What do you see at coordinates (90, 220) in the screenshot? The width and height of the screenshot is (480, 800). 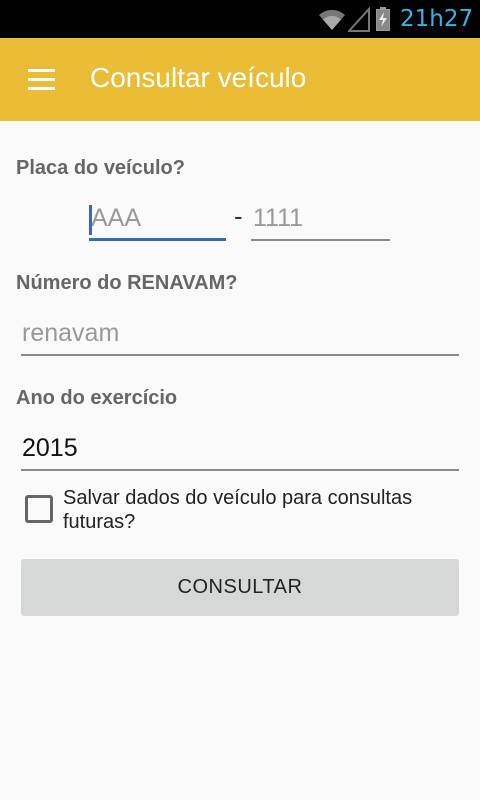 I see `text-cursor` at bounding box center [90, 220].